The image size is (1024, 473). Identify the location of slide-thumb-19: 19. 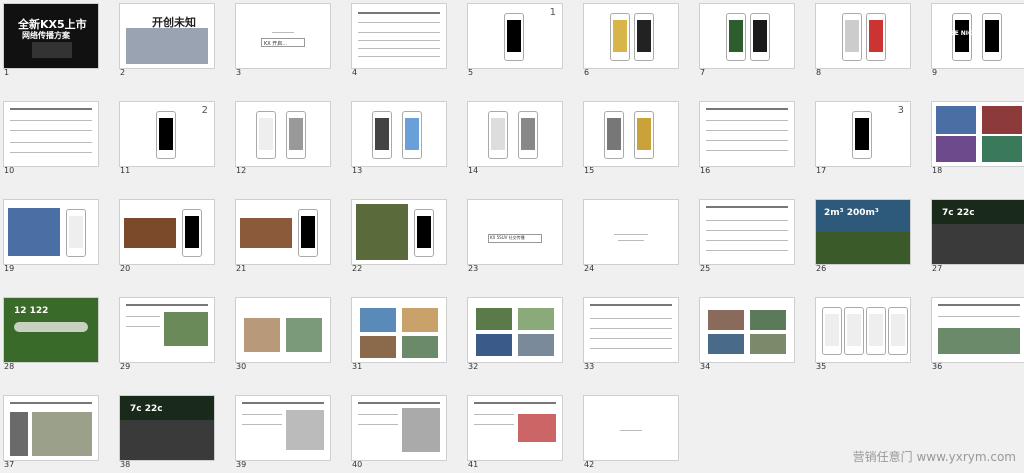
(49, 236).